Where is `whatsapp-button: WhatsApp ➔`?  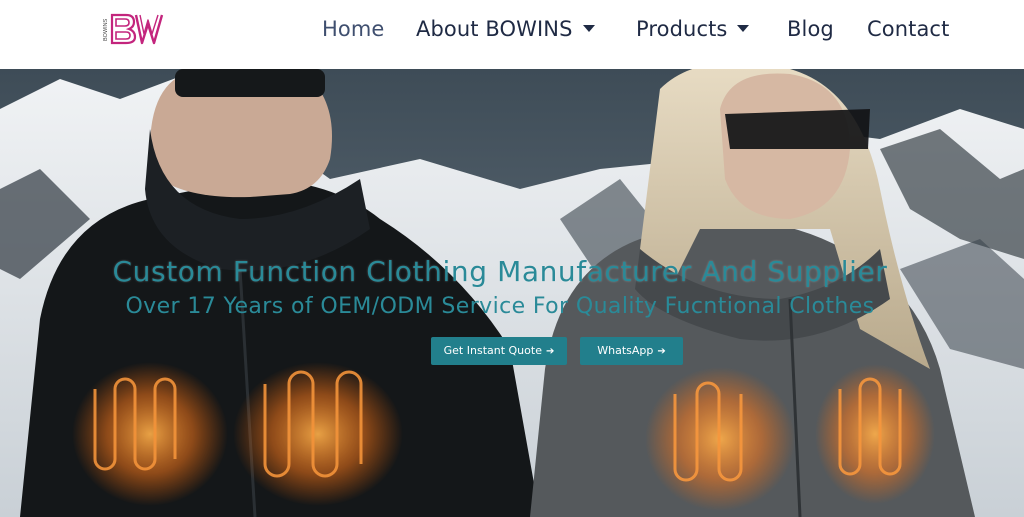
whatsapp-button: WhatsApp ➔ is located at coordinates (631, 351).